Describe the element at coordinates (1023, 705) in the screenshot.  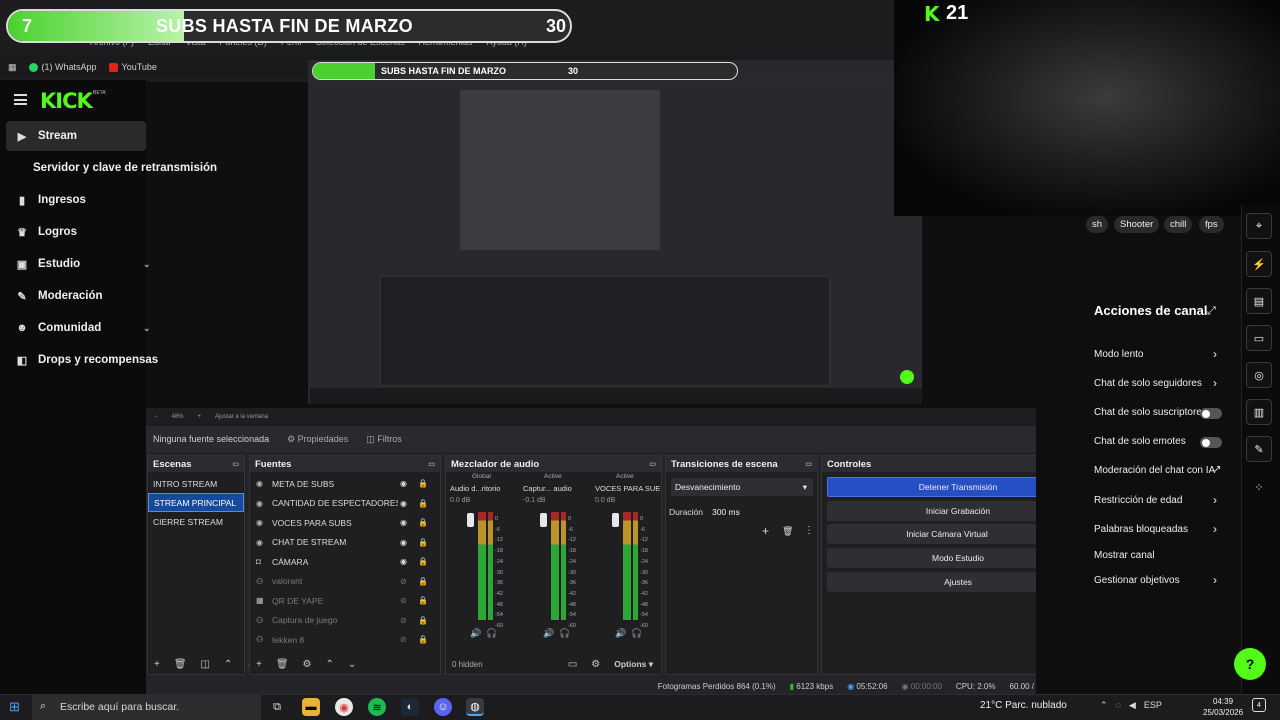
I see `weather-widget: 21°C Parc. nublado` at that location.